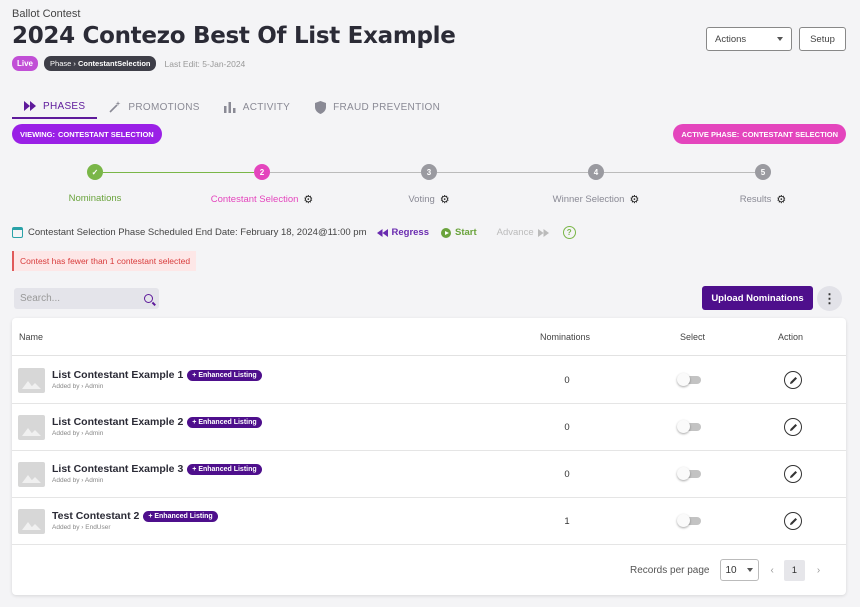  I want to click on step-winner-selection: 4 Winner Selection ⚙, so click(596, 185).